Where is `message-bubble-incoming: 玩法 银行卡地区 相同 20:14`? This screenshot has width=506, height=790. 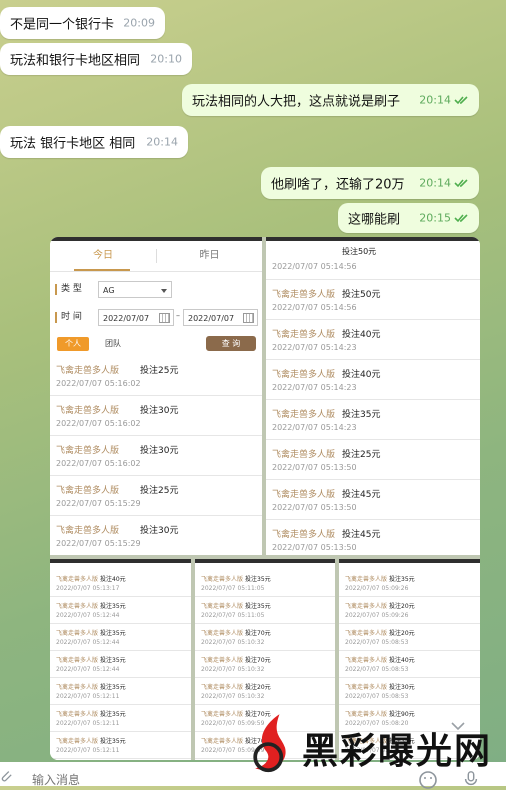
message-bubble-incoming: 玩法 银行卡地区 相同 20:14 is located at coordinates (94, 142).